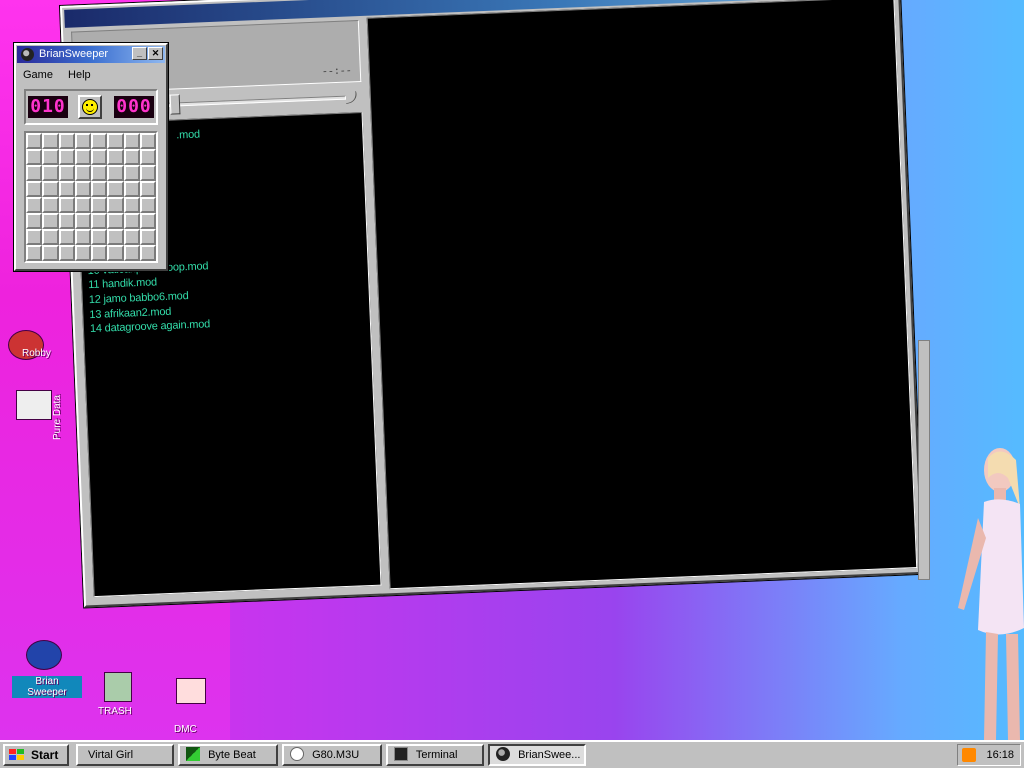 Image resolution: width=1024 pixels, height=768 pixels. Describe the element at coordinates (332, 755) in the screenshot. I see `taskbar-item-g80-m3u: G80.M3U` at that location.